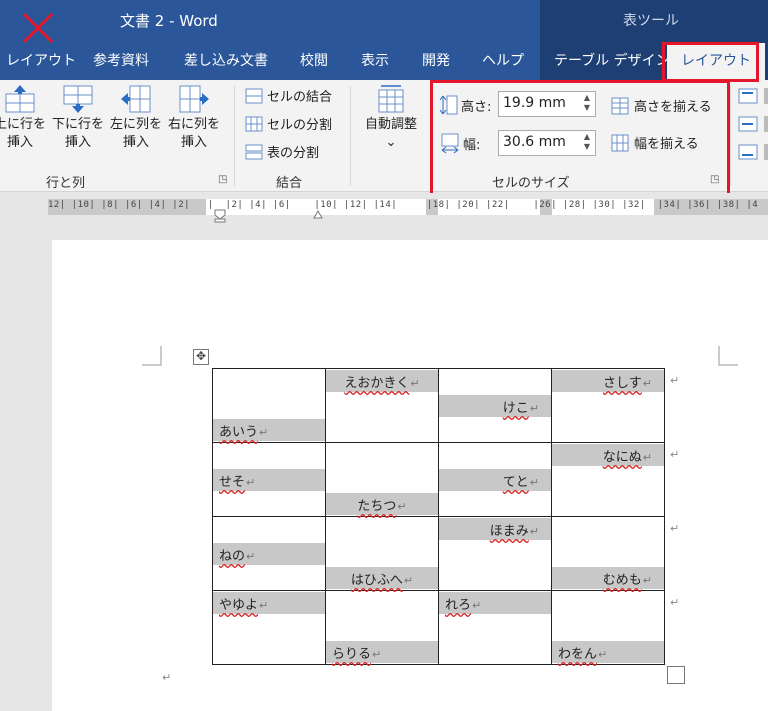 This screenshot has height=711, width=768. Describe the element at coordinates (222, 179) in the screenshot. I see `rows-columns-launcher-icon: ◳` at that location.